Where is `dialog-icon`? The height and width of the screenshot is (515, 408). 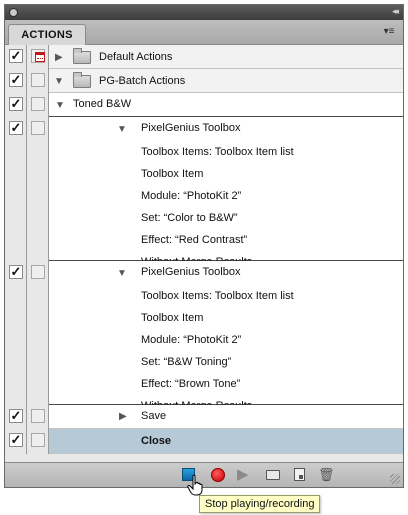
dialog-icon is located at coordinates (40, 57).